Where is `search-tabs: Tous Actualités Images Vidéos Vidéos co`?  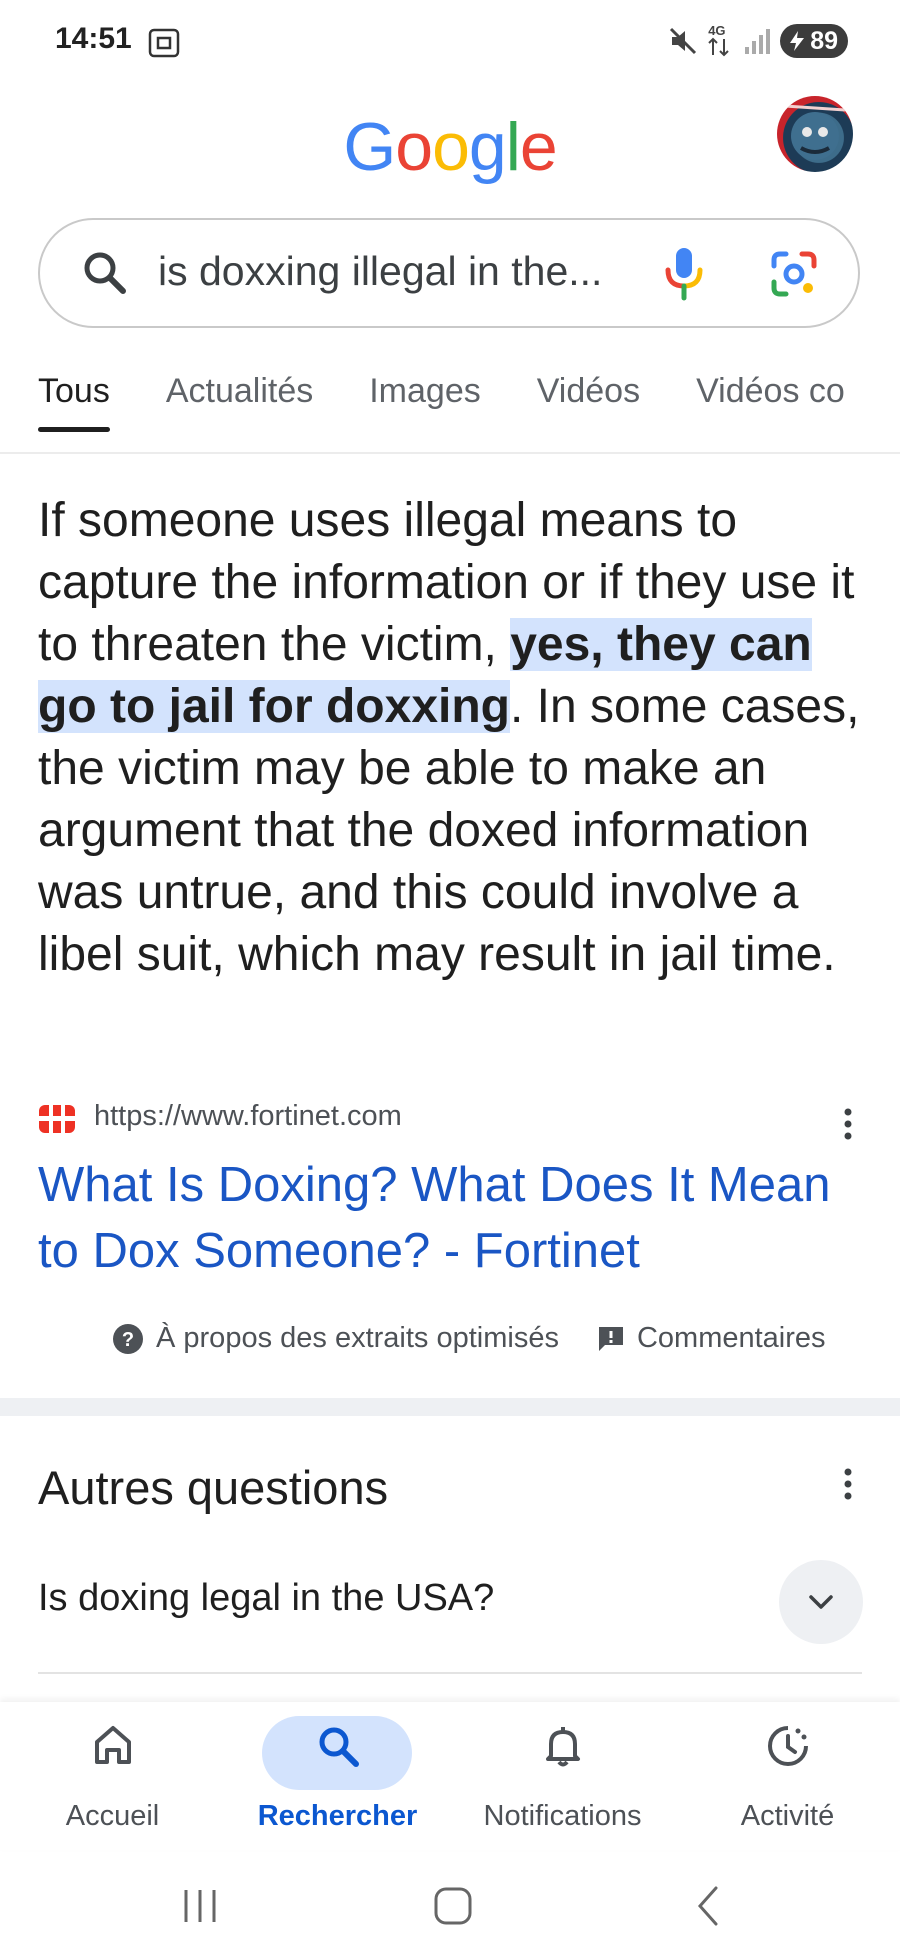
search-tabs: Tous Actualités Images Vidéos Vidéos co is located at coordinates (441, 402).